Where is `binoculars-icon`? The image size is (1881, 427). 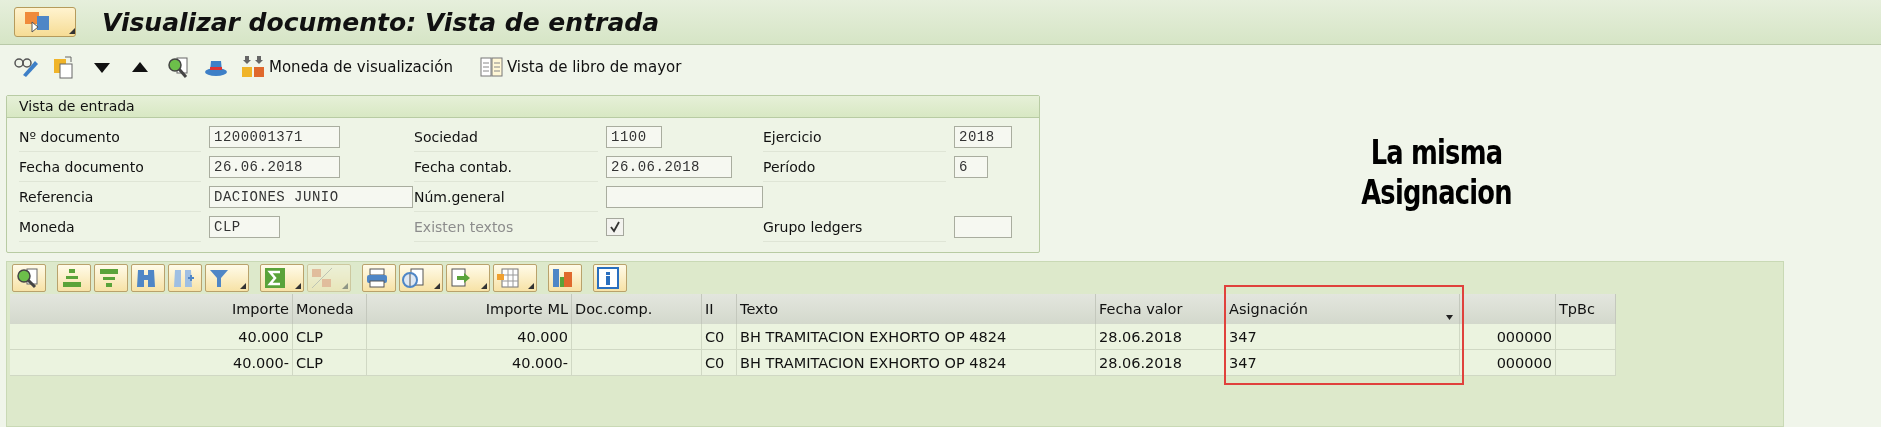 binoculars-icon is located at coordinates (146, 278).